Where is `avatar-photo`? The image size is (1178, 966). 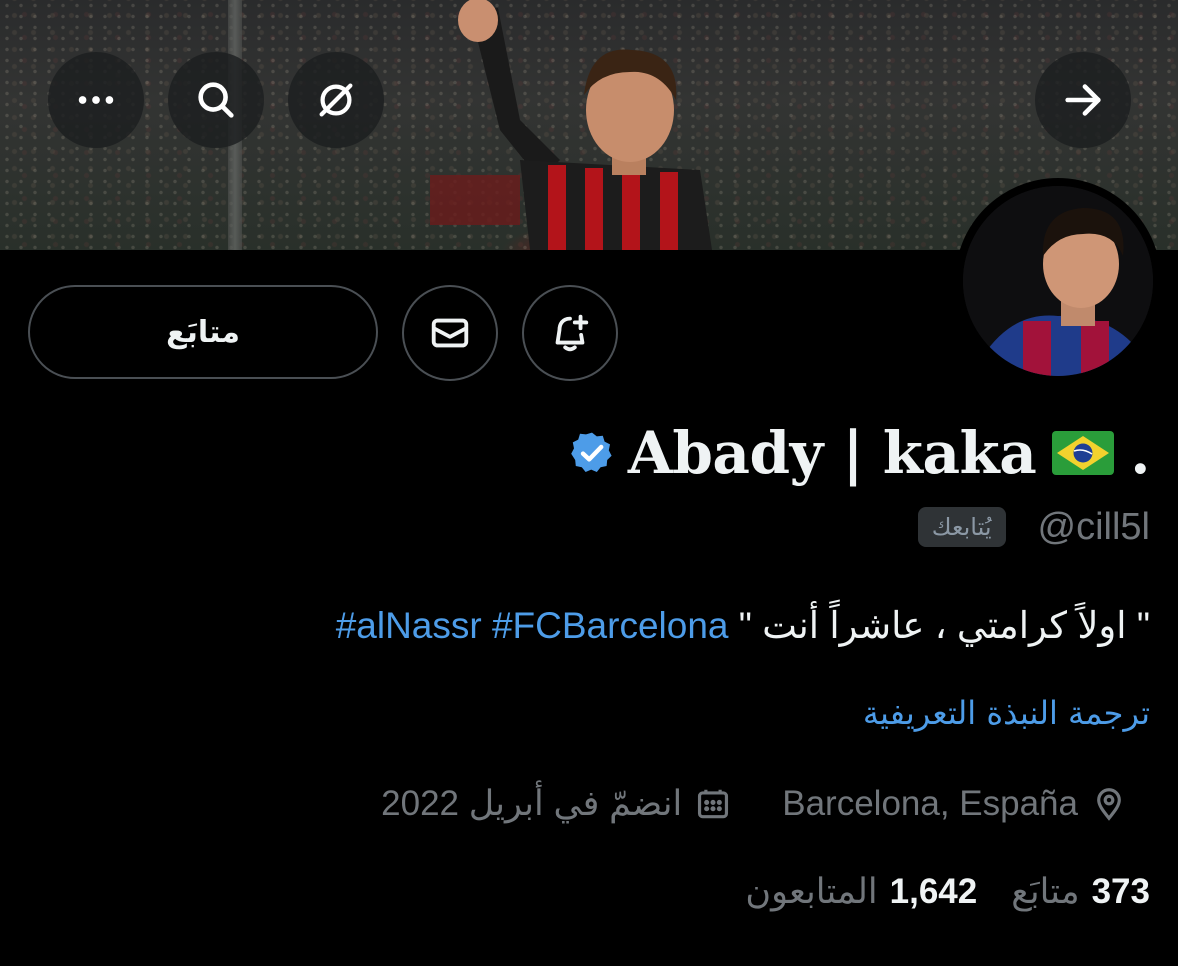
avatar-photo is located at coordinates (1058, 281).